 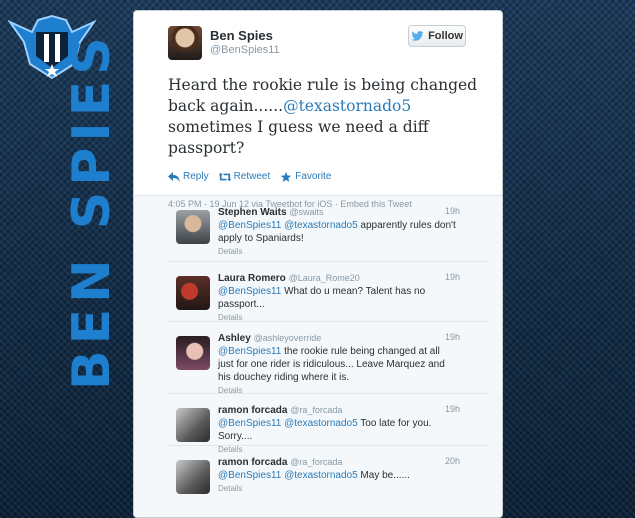 What do you see at coordinates (288, 338) in the screenshot?
I see `reply-author-handle: @ashleyoverride` at bounding box center [288, 338].